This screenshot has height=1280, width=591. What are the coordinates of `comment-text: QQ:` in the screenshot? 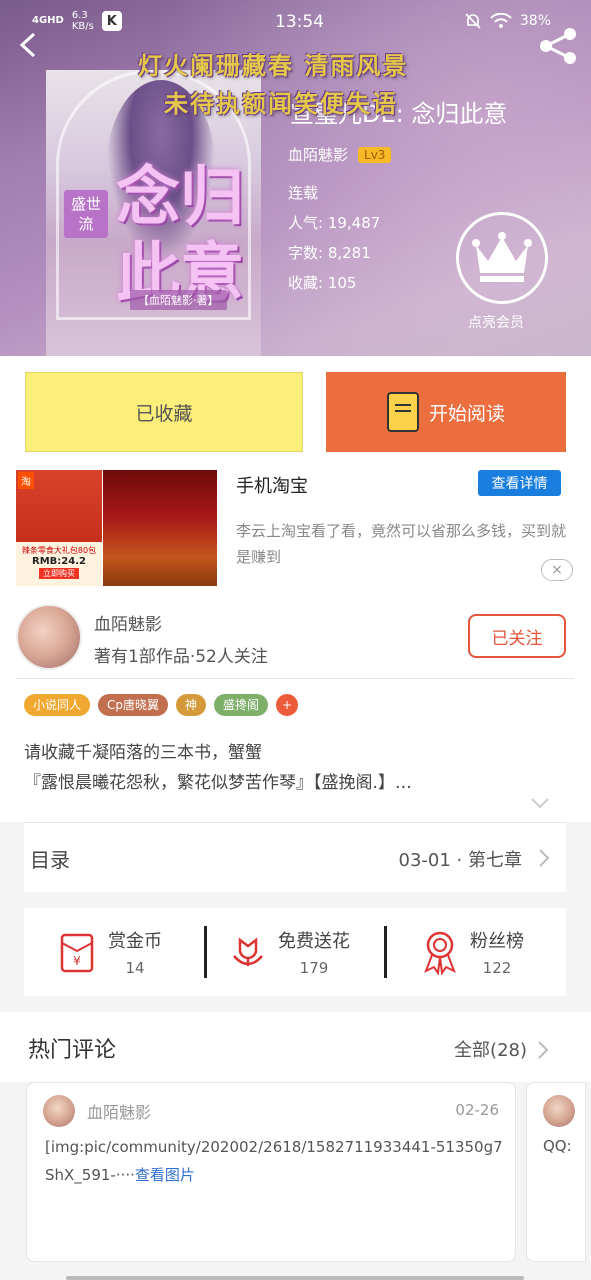 It's located at (557, 1146).